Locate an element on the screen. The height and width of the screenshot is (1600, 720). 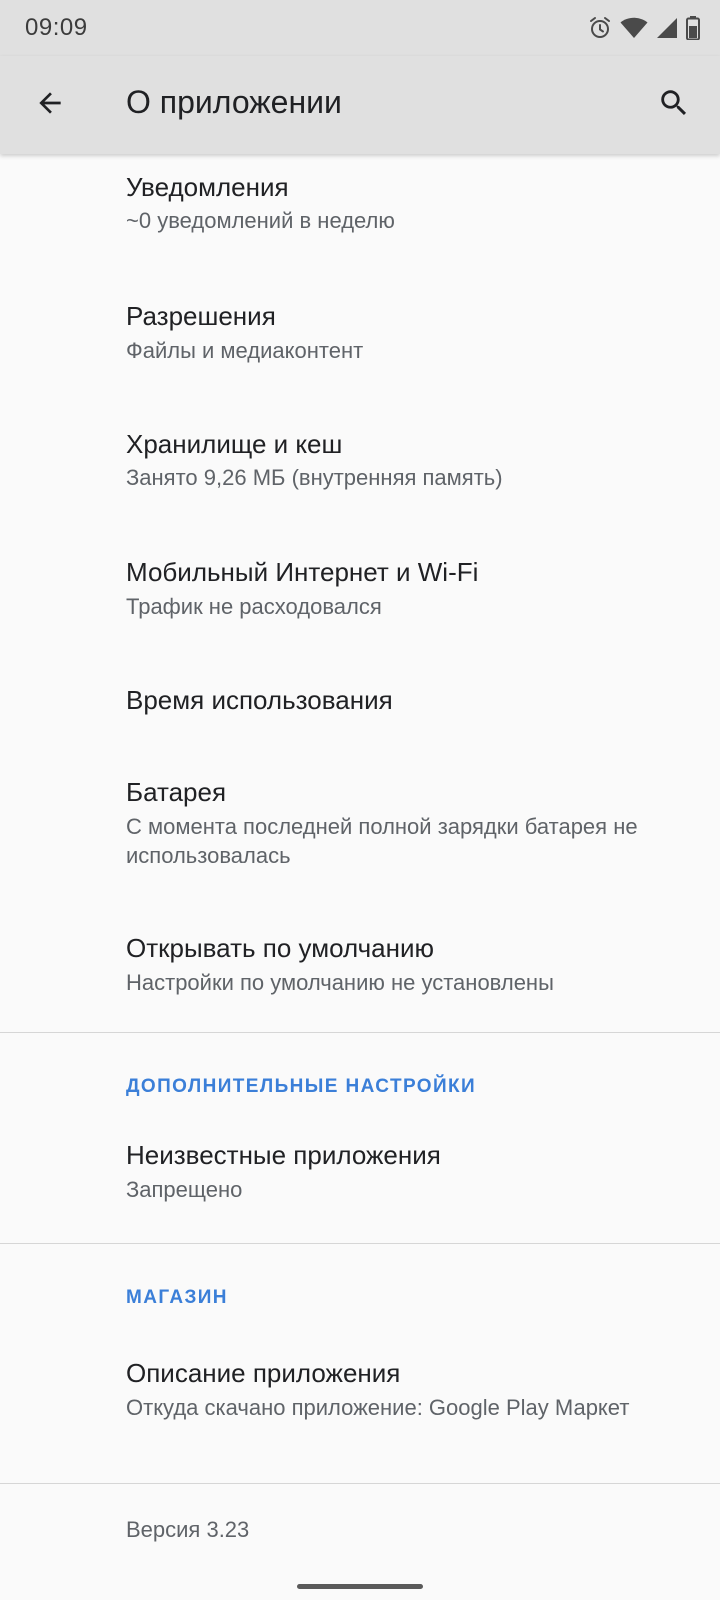
item-subtitle: Занято 9,26 МБ (внутренняя память) is located at coordinates (314, 477).